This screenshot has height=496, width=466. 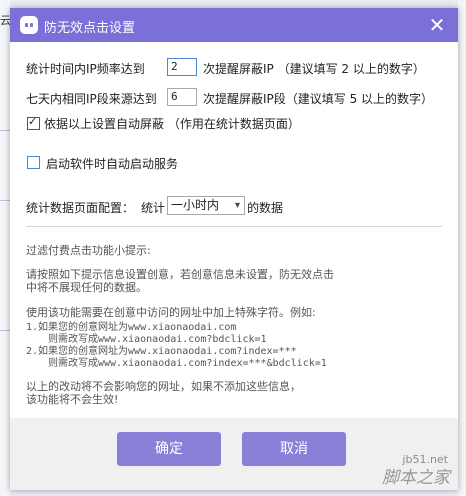 I want to click on auto-block-label: 依据以上设置自动屏蔽 （作用在统计数据页面）, so click(x=172, y=124).